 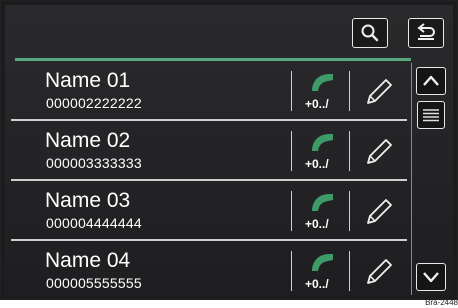 I want to click on contact-number: 000004444444, so click(x=94, y=223).